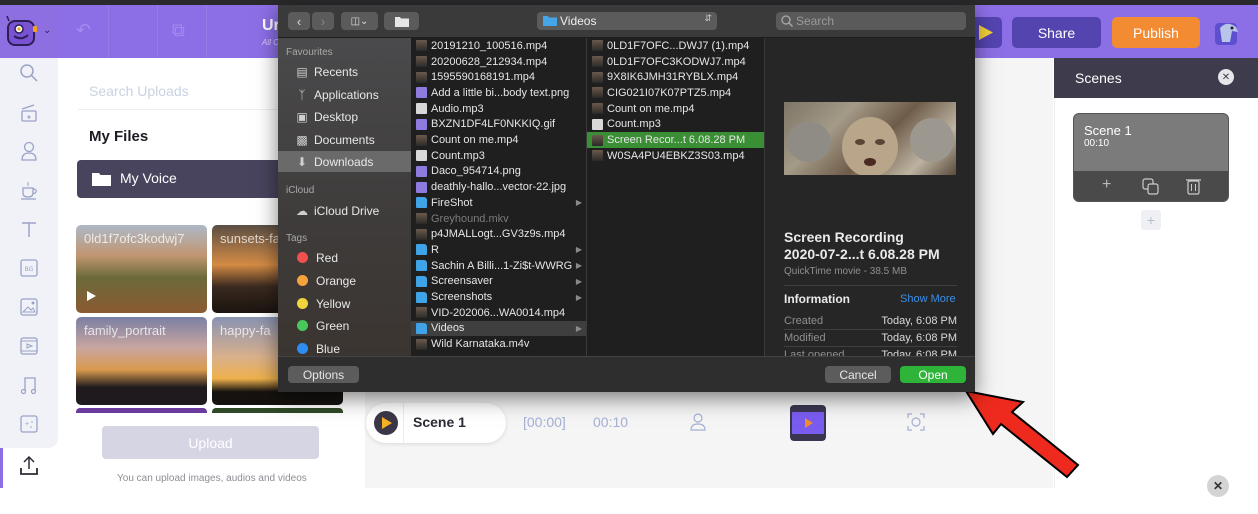 The height and width of the screenshot is (514, 1258). What do you see at coordinates (498, 77) in the screenshot?
I see `file-row: 1595590168191.mp4` at bounding box center [498, 77].